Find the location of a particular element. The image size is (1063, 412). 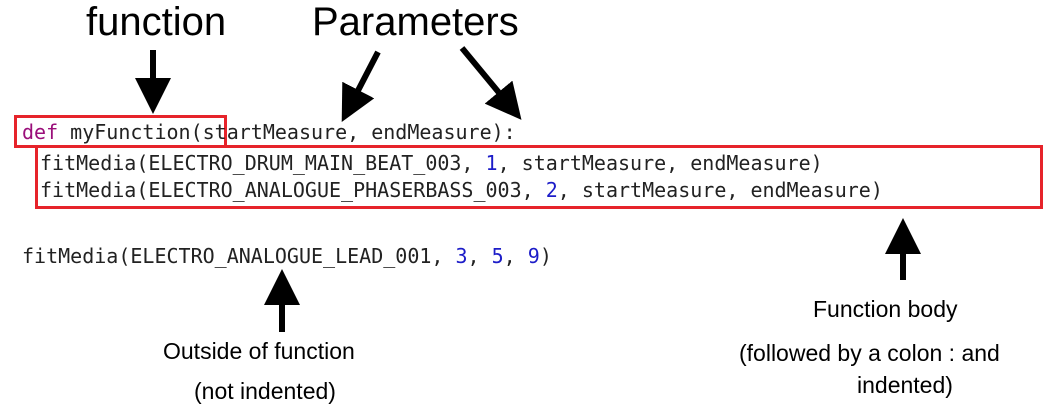

body-label-3: indented) is located at coordinates (905, 385).